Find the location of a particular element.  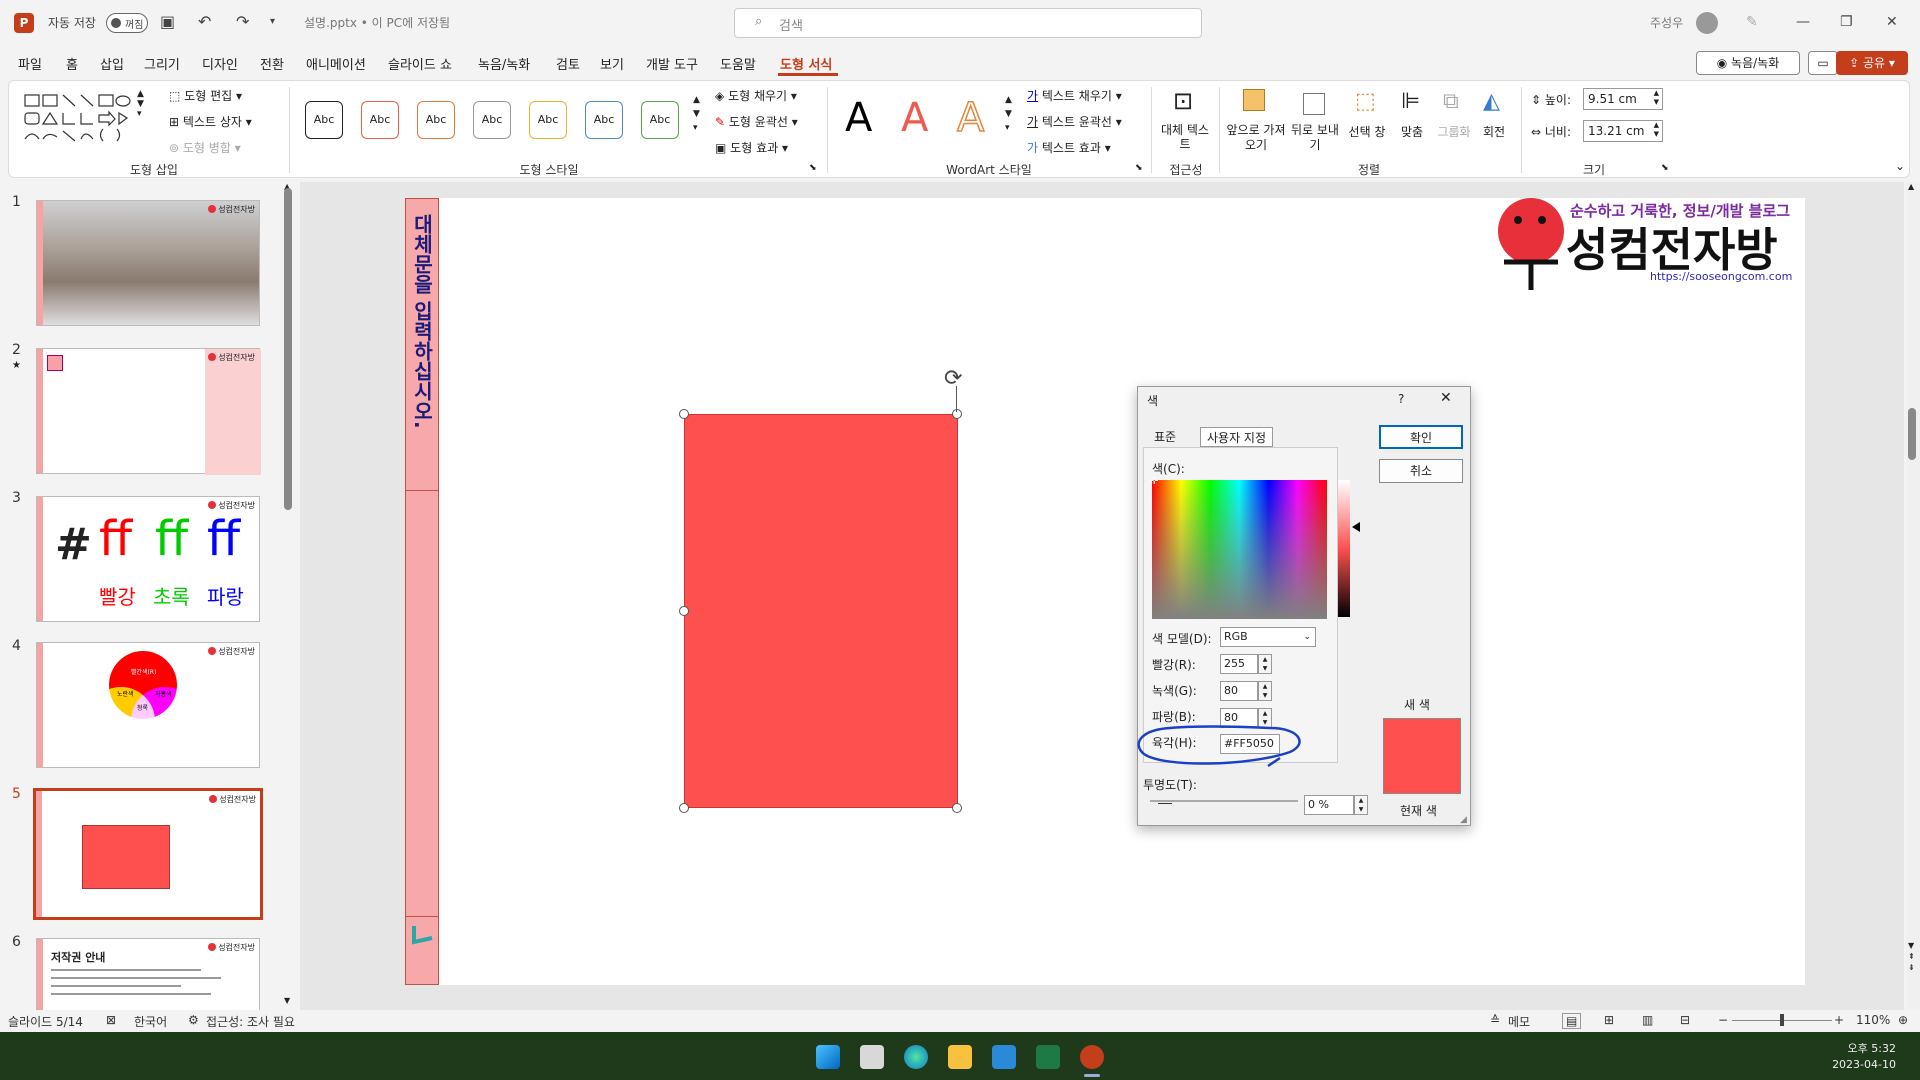

menu-file: 파일 is located at coordinates (30, 63).